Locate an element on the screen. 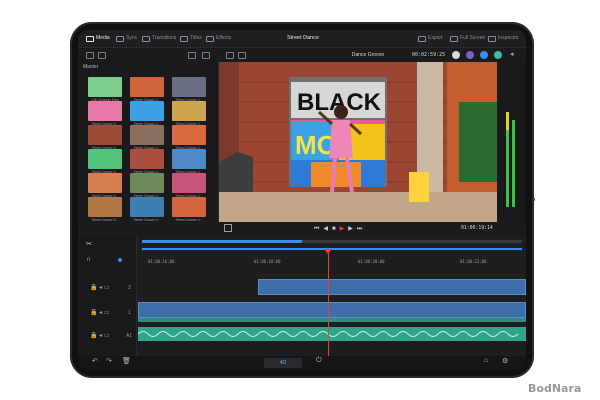 The image size is (600, 400). toolbar-titles: Titles is located at coordinates (191, 38).